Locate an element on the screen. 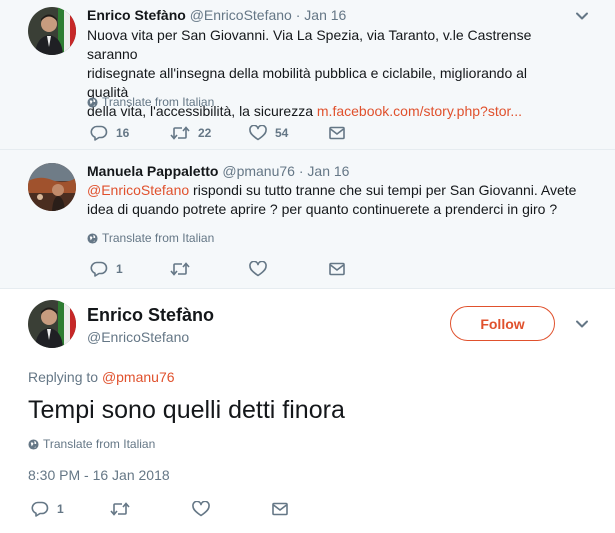  replying-to-link: @pmanu76 is located at coordinates (138, 377).